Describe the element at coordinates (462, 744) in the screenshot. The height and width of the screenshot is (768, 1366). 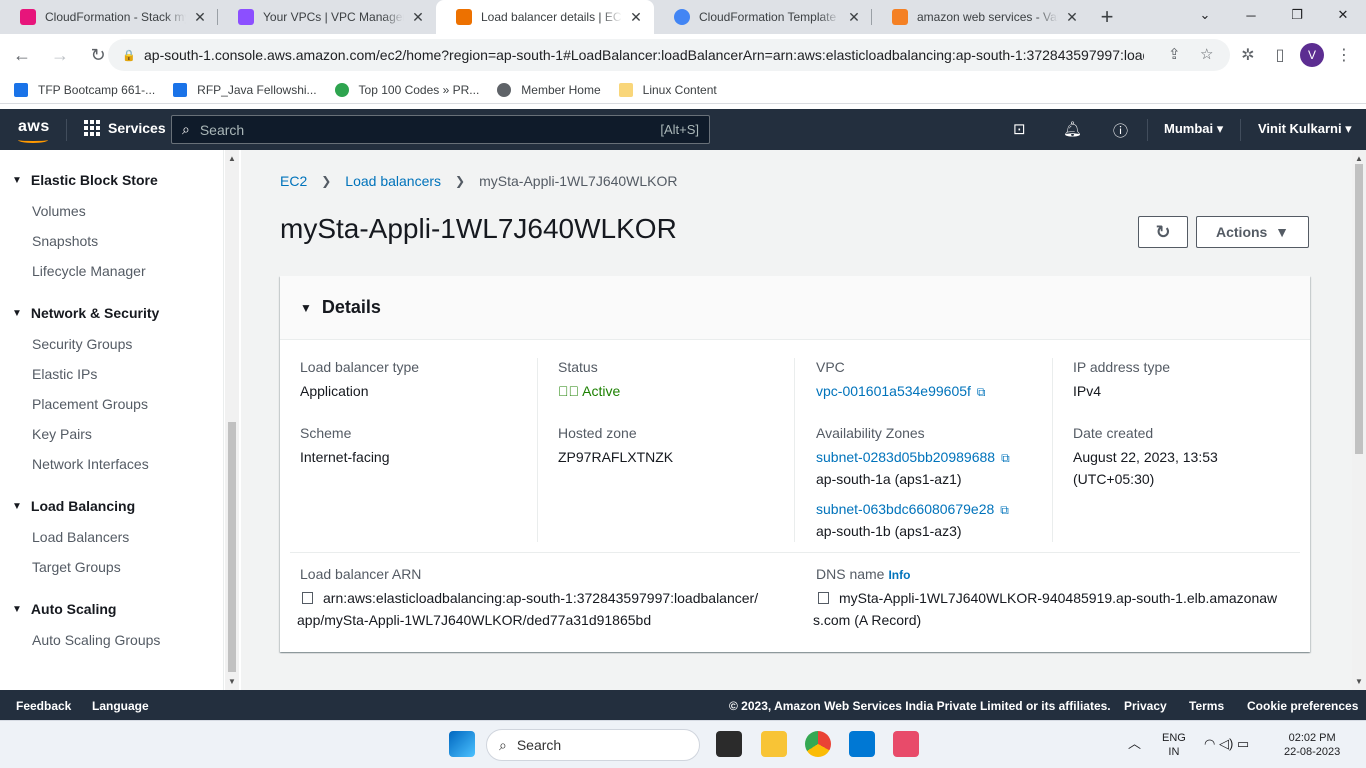
I see `windows-start-icon` at that location.